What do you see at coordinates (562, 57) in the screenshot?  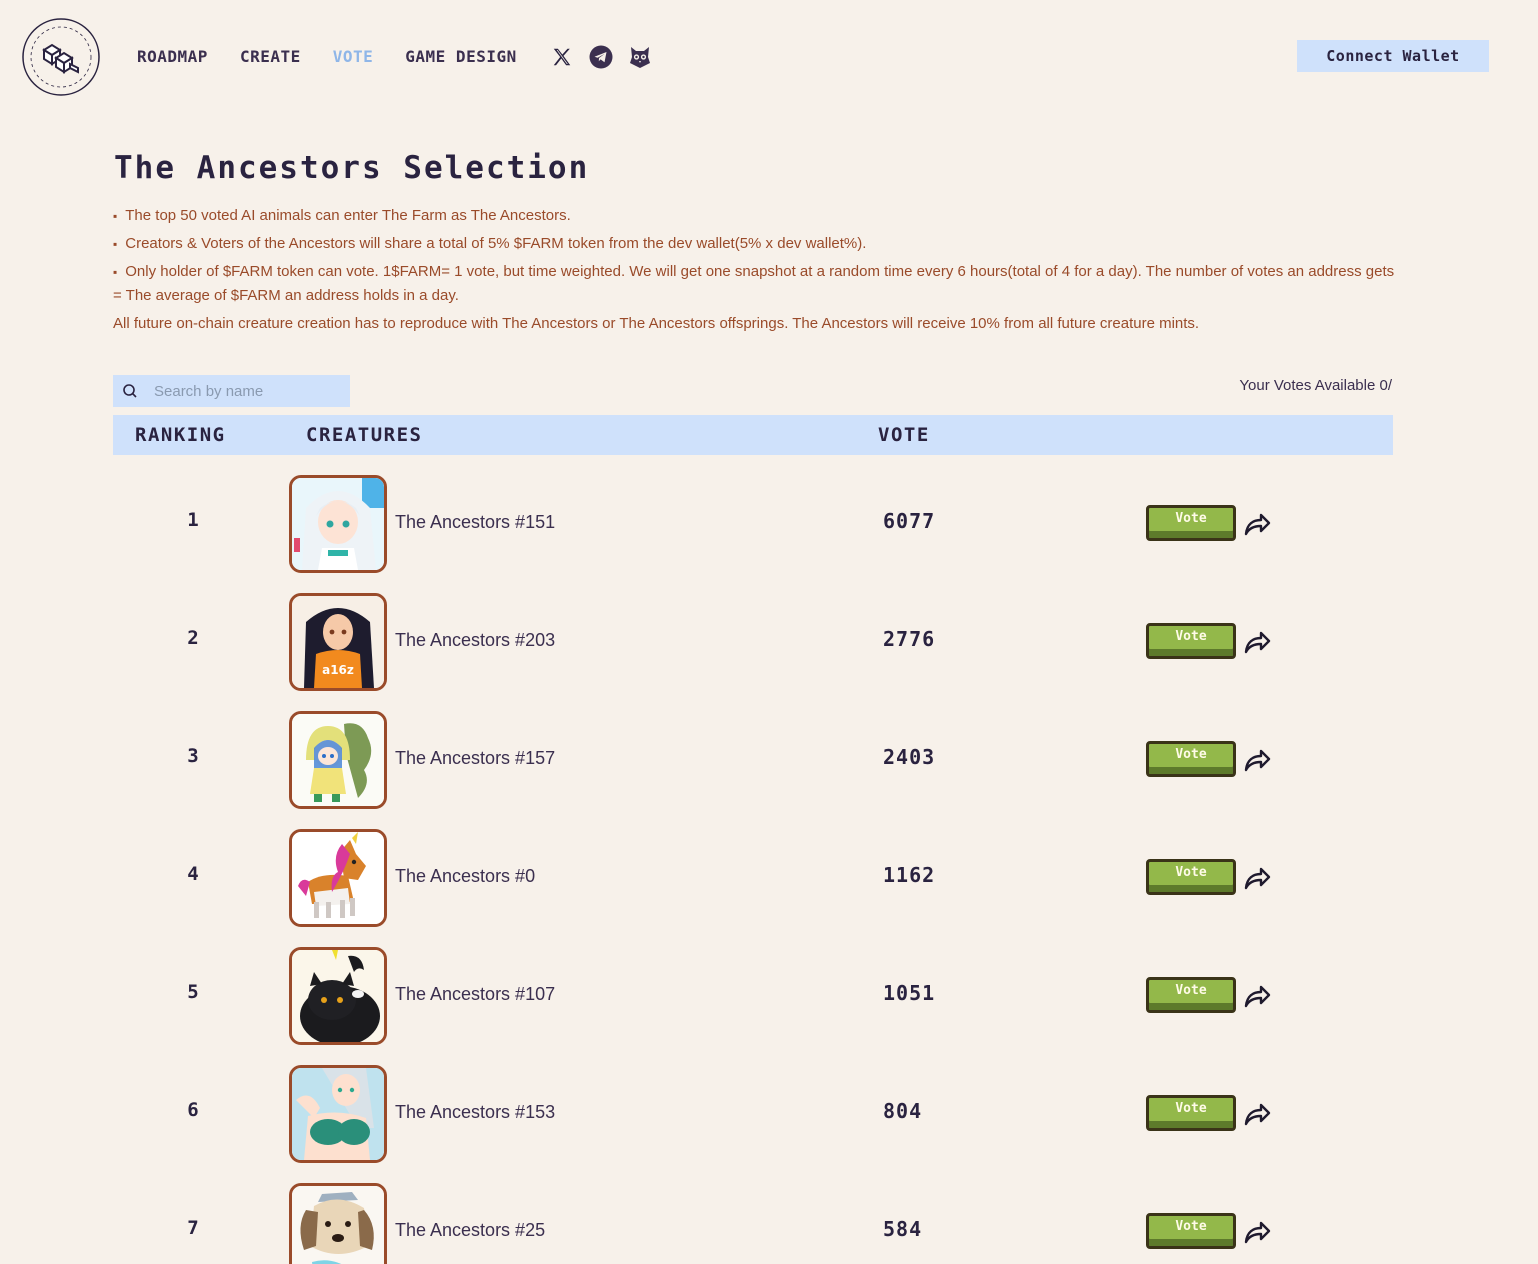 I see `x-twitter-icon` at bounding box center [562, 57].